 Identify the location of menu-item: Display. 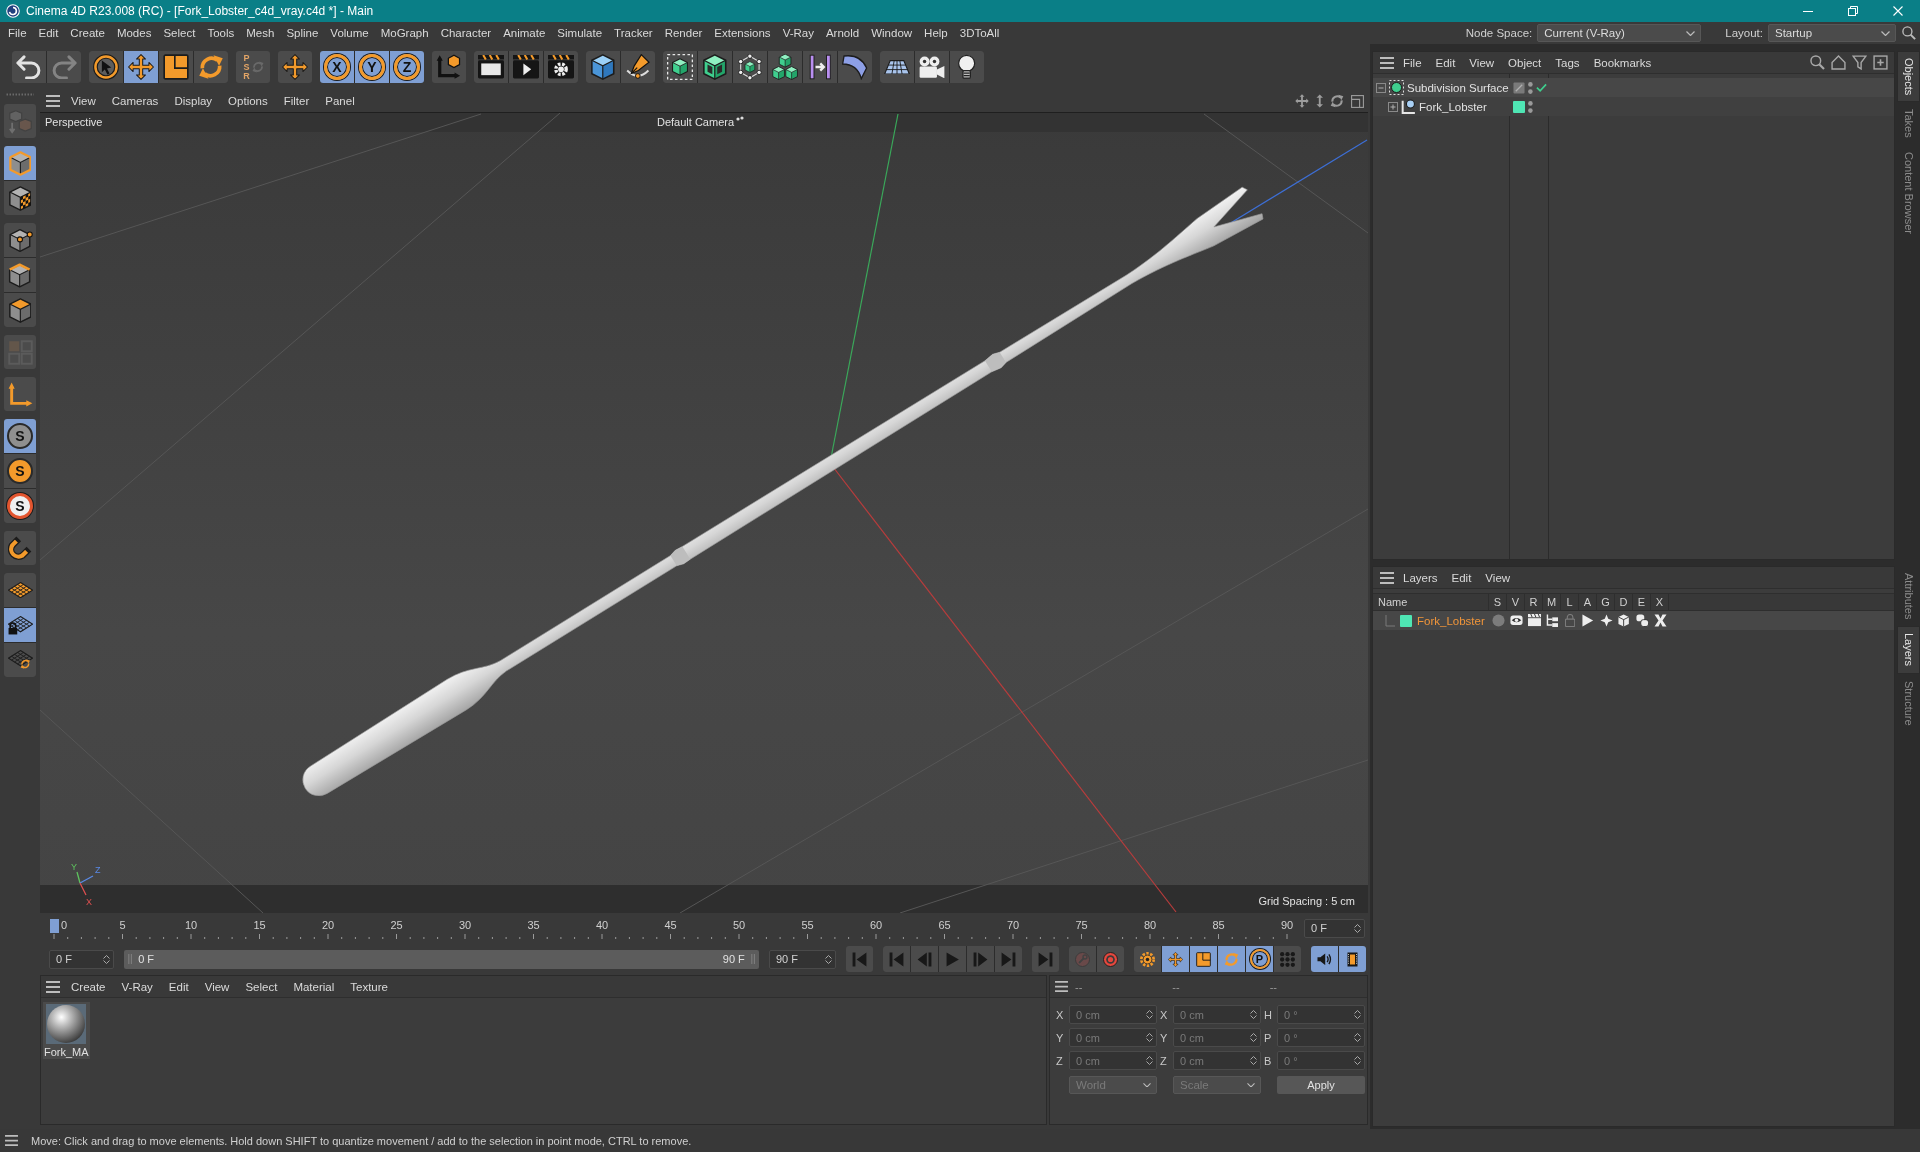
(193, 101).